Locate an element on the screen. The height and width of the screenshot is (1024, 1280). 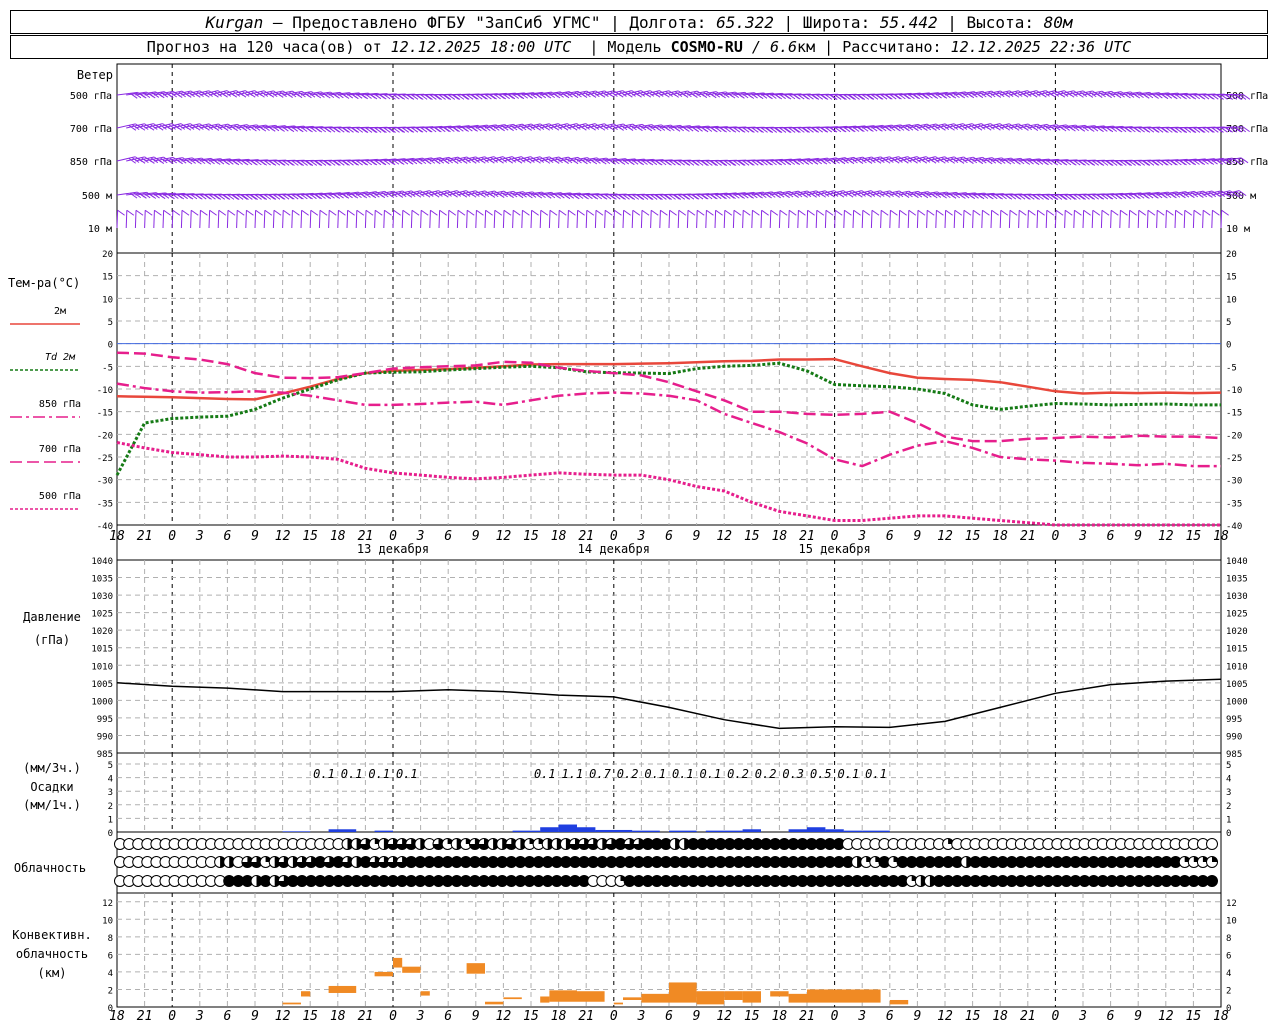
precip-label: 0.2 is located at coordinates (738, 774).